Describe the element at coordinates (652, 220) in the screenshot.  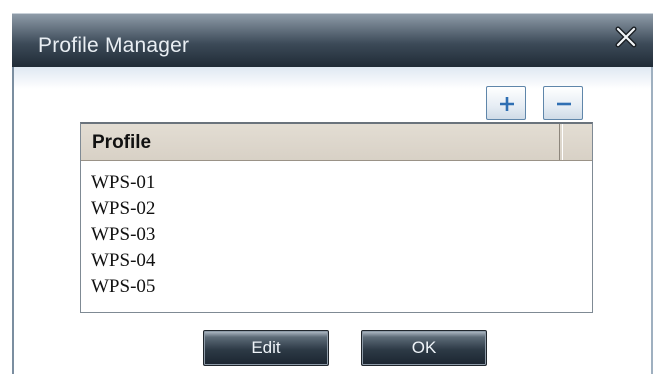
I see `window-frame-right` at that location.